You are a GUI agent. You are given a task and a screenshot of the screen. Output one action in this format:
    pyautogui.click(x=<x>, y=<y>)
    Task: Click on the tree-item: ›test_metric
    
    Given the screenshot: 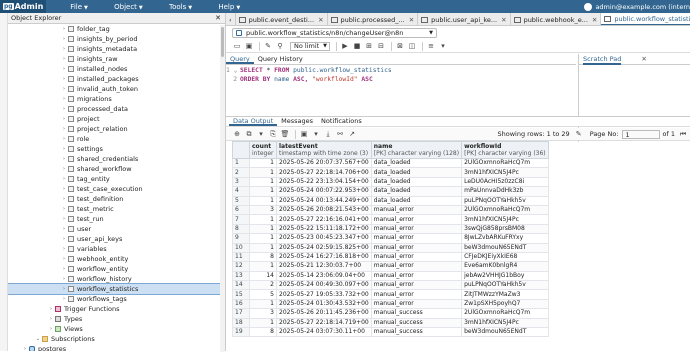 What is the action you would take?
    pyautogui.click(x=116, y=209)
    